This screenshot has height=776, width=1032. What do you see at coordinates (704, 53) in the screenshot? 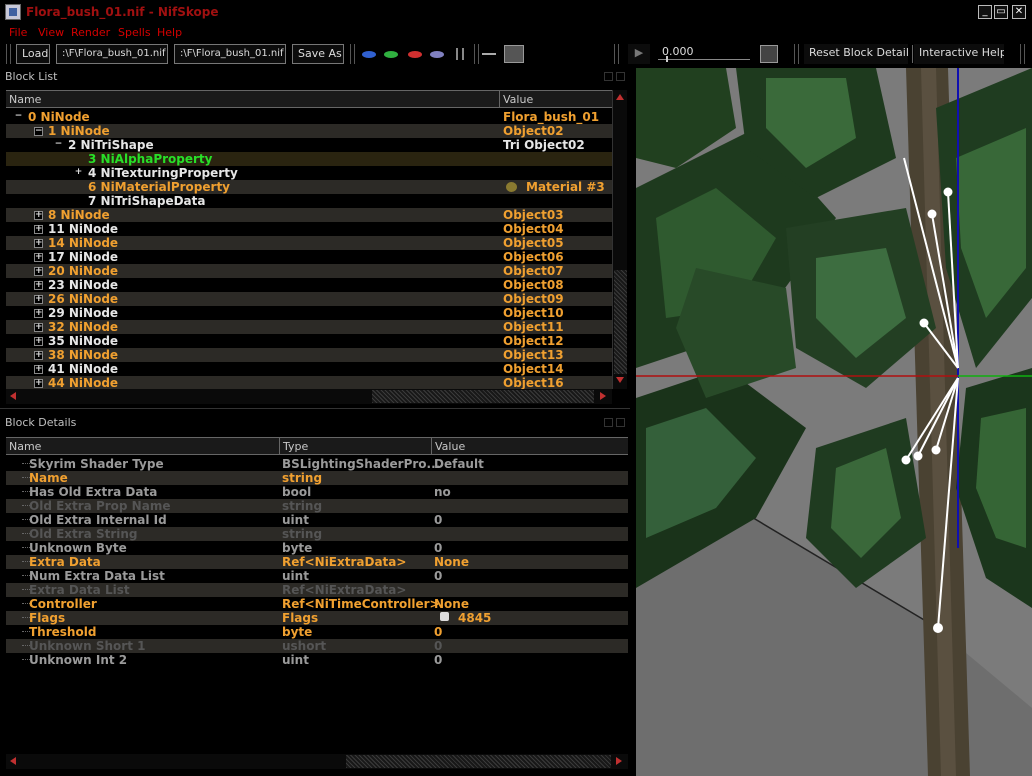
I see `time-slider: 0.000` at bounding box center [704, 53].